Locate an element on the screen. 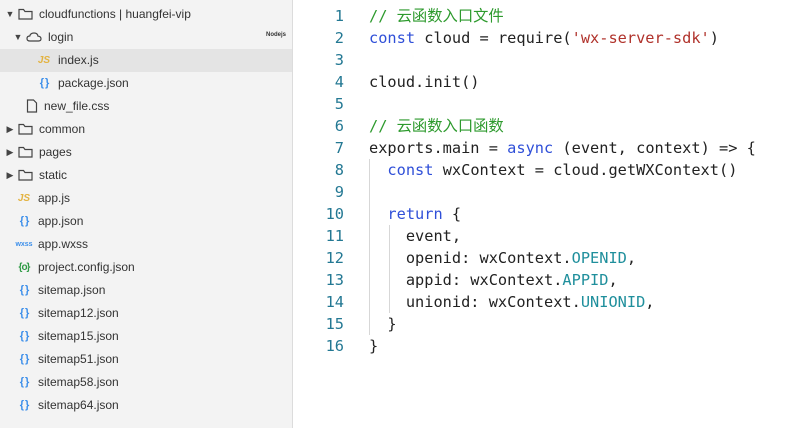 Image resolution: width=808 pixels, height=428 pixels. code-line: 16} is located at coordinates (551, 346).